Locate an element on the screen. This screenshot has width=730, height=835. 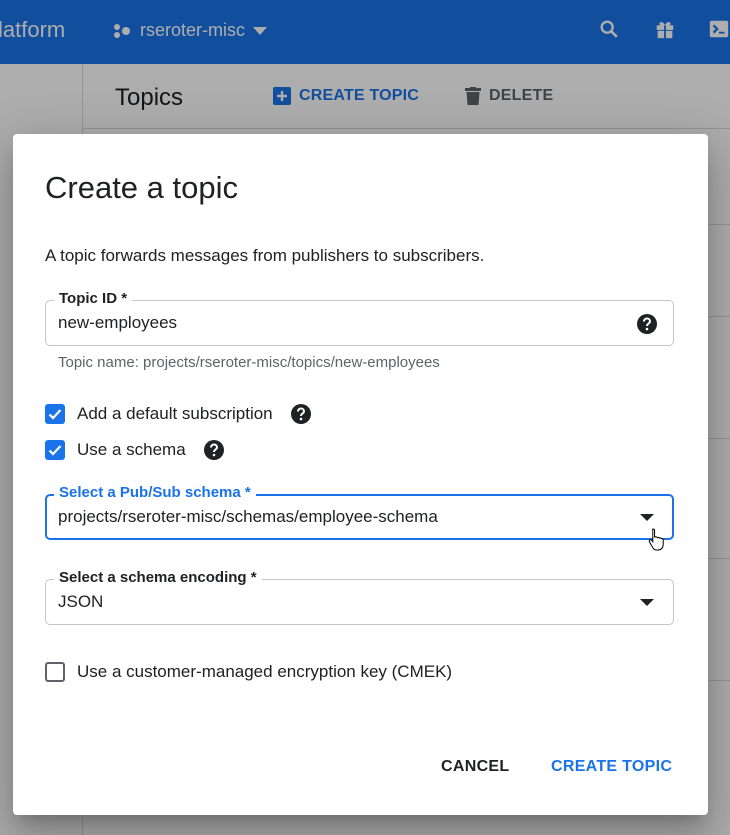
topic-id-value: new-employees is located at coordinates (118, 322).